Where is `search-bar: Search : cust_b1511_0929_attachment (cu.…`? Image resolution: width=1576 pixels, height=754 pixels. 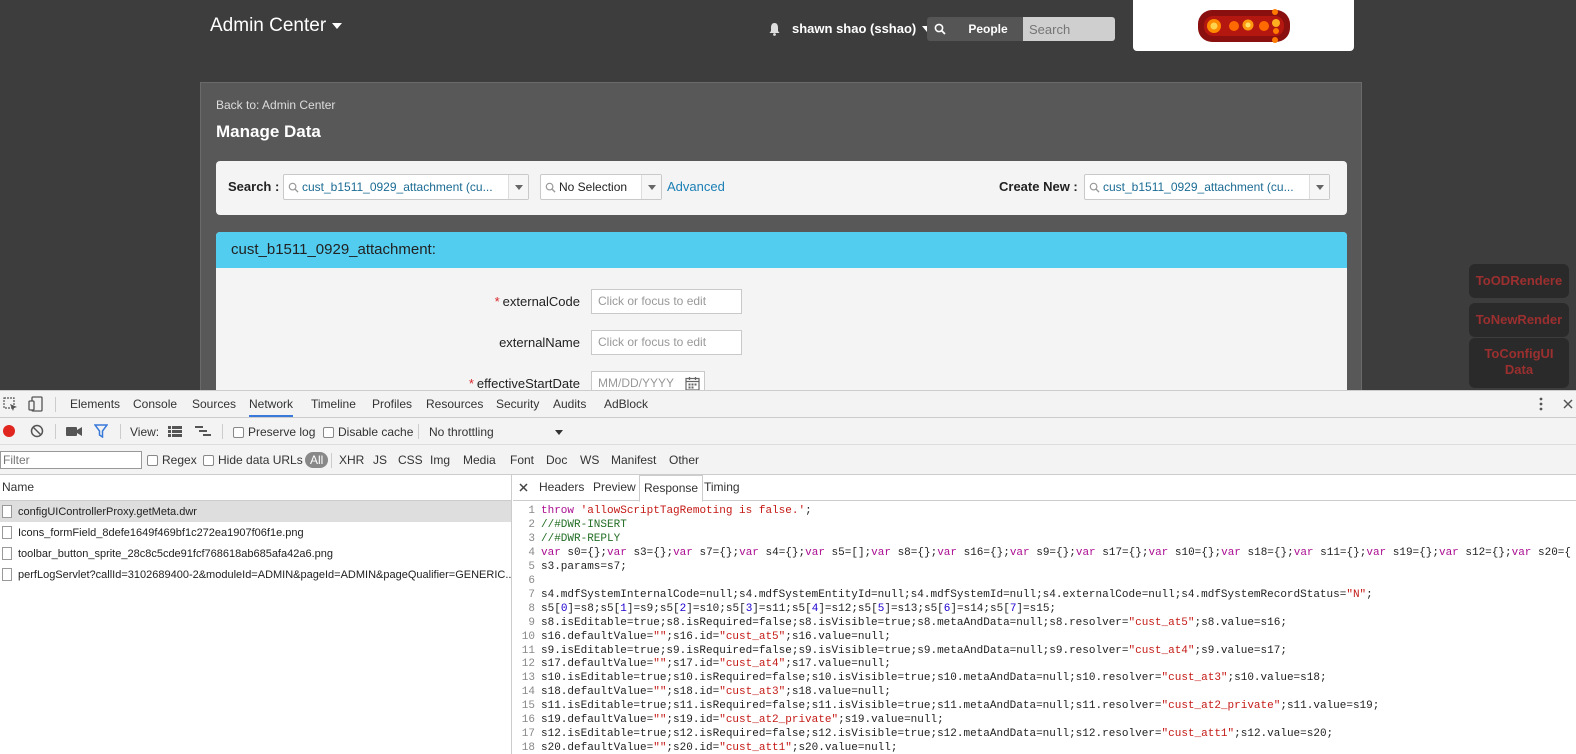
search-bar: Search : cust_b1511_0929_attachment (cu.… is located at coordinates (781, 188).